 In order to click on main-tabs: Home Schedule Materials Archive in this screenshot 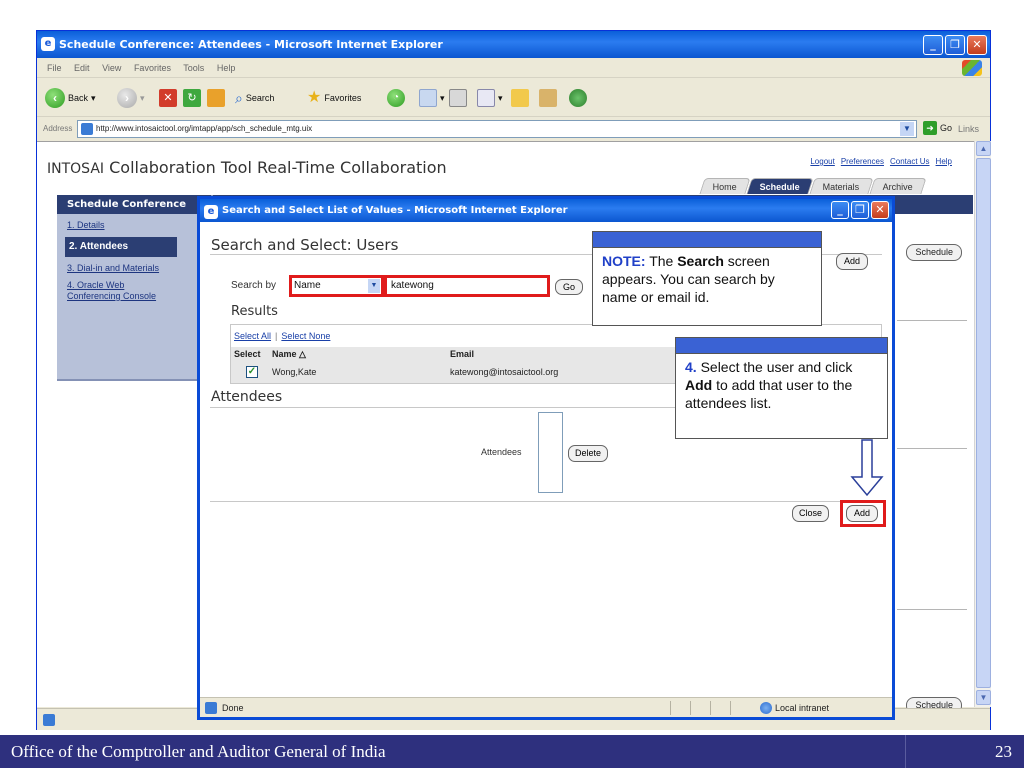, I will do `click(813, 186)`.